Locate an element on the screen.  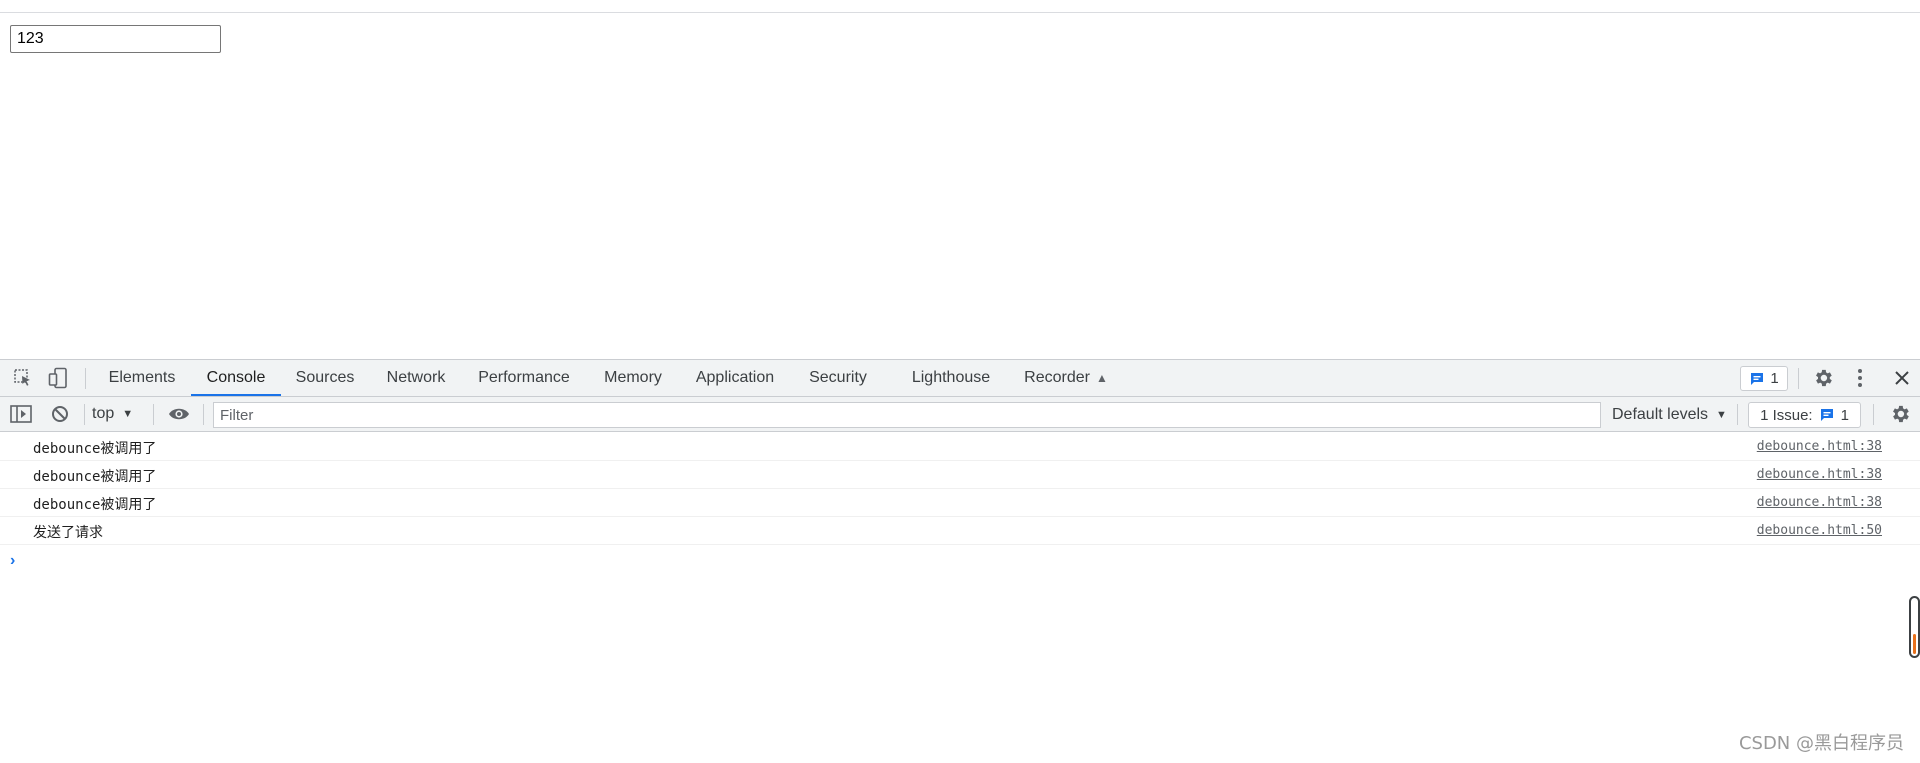
sidebar-toggle-icon is located at coordinates (21, 414).